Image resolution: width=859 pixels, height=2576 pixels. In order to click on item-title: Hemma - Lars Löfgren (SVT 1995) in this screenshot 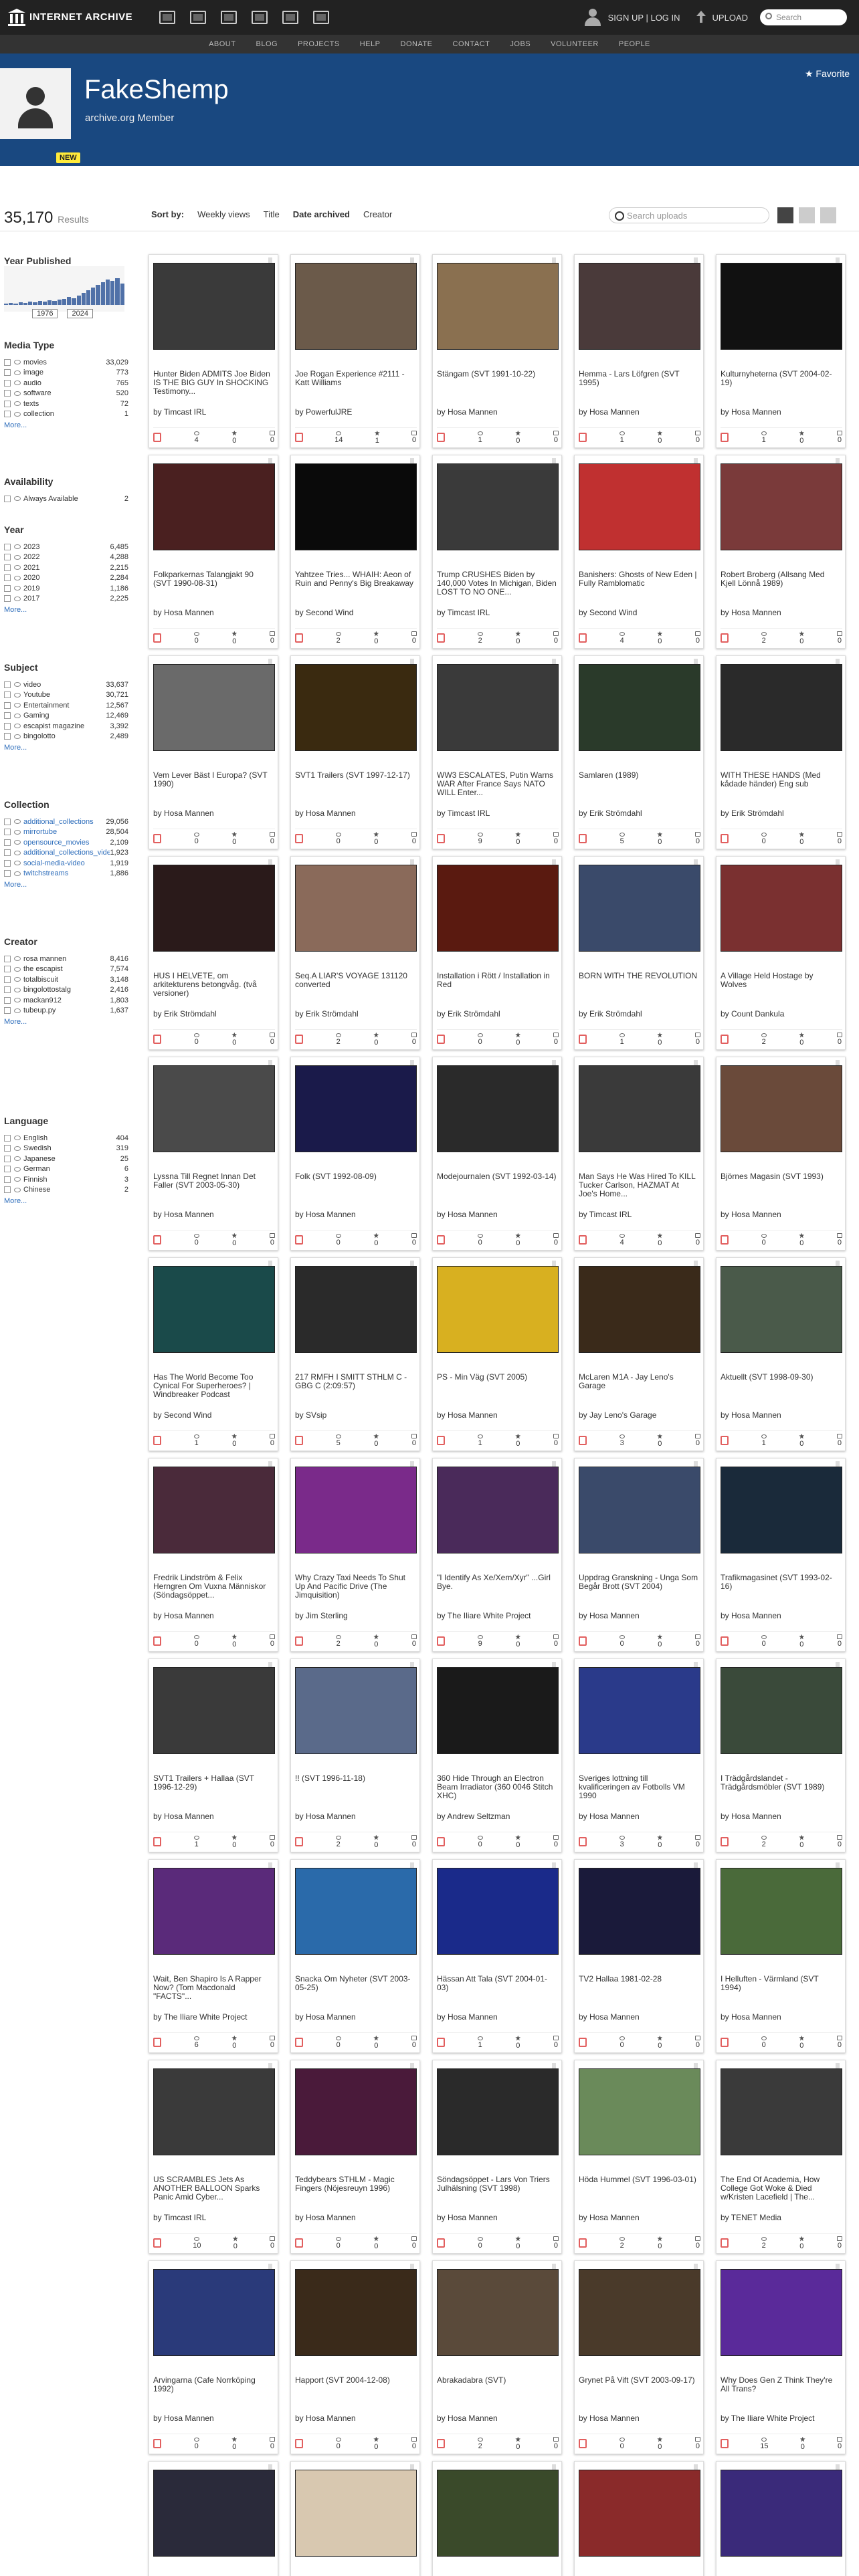, I will do `click(639, 379)`.